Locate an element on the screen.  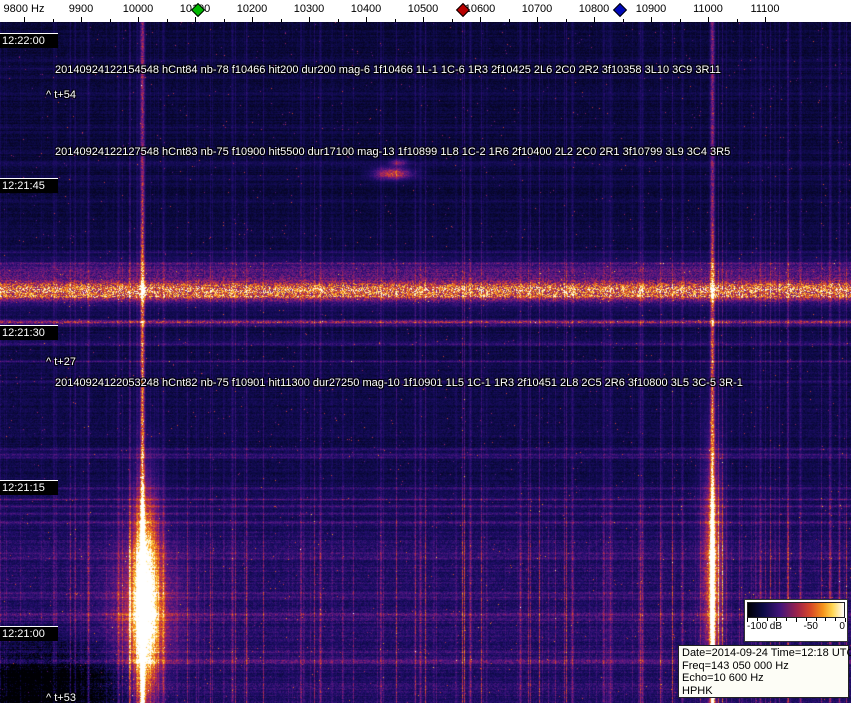
color-gradient-bar is located at coordinates (796, 610).